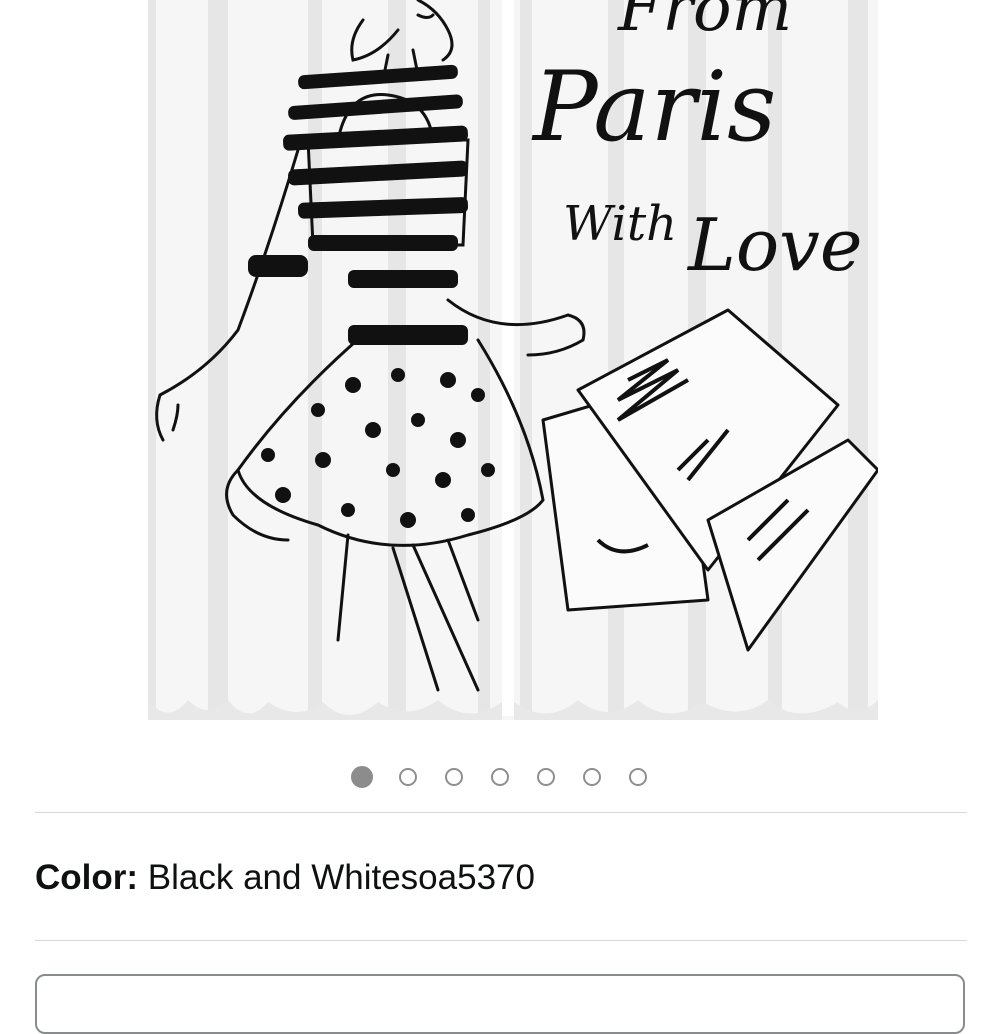 The image size is (1000, 1034). I want to click on art-text-from: From, so click(704, 23).